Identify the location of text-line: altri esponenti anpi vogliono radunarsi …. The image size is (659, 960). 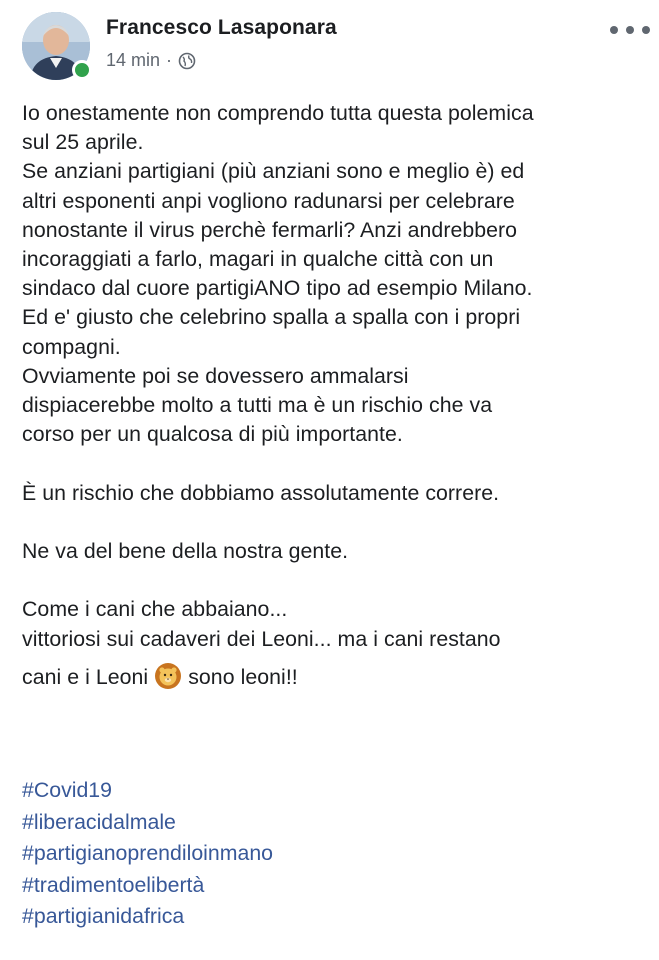
(268, 200).